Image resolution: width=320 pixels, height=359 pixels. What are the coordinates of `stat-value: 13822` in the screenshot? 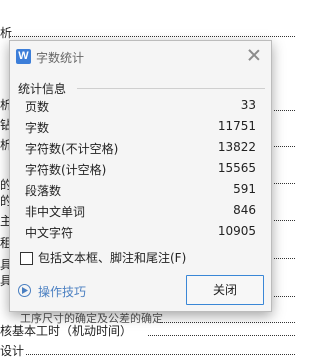 It's located at (236, 147).